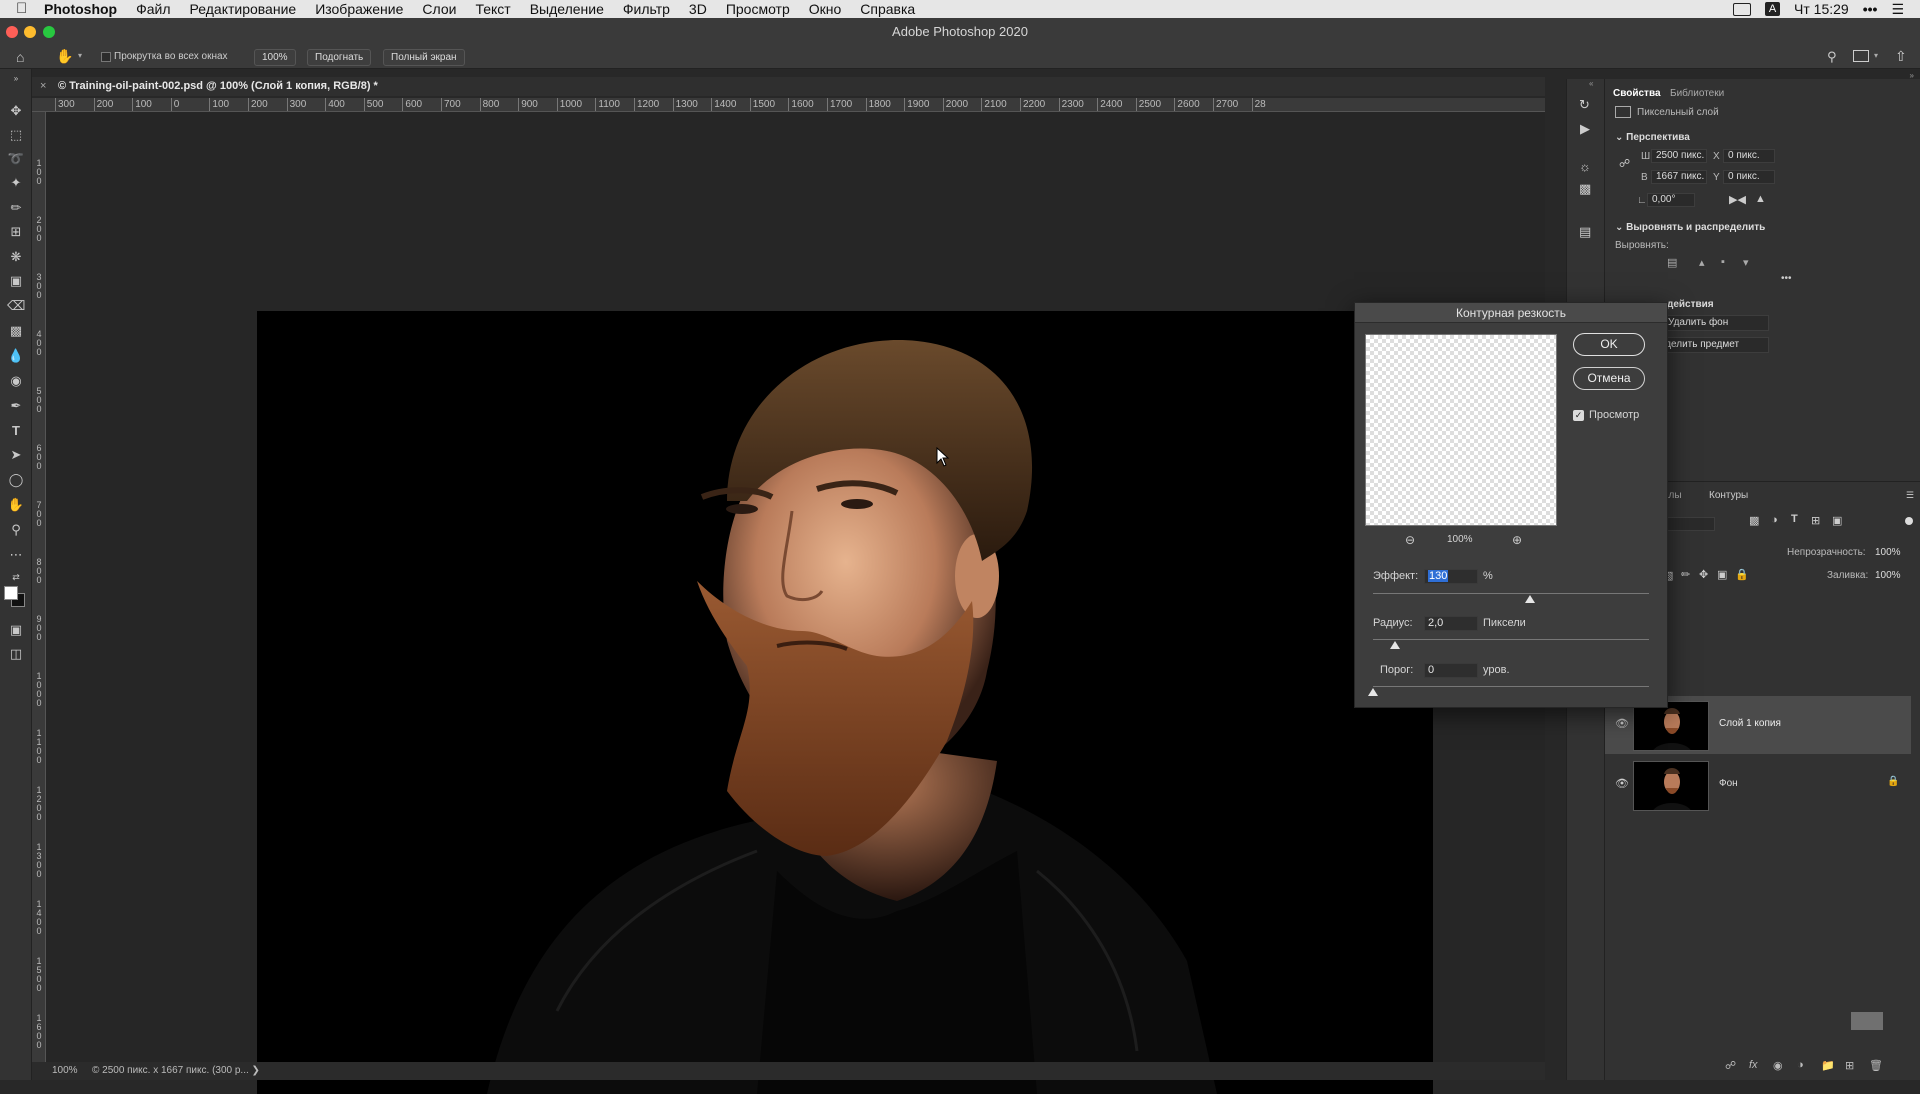 The image size is (1920, 1094). What do you see at coordinates (1750, 723) in the screenshot?
I see `layer-name: Слой 1 копия` at bounding box center [1750, 723].